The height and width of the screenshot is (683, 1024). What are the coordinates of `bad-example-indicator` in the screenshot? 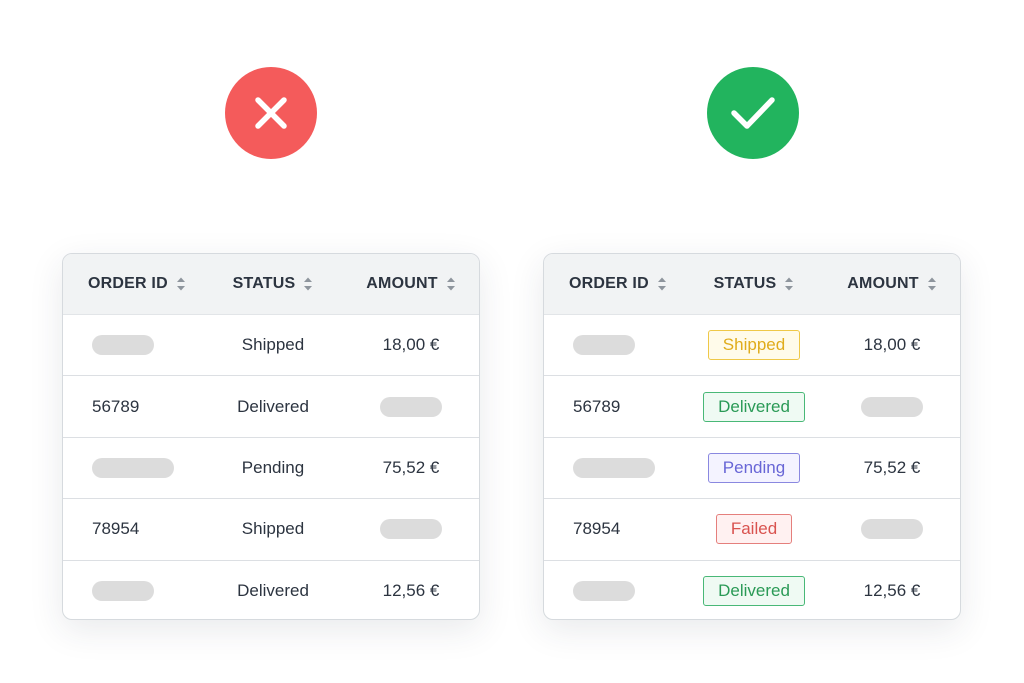 It's located at (271, 113).